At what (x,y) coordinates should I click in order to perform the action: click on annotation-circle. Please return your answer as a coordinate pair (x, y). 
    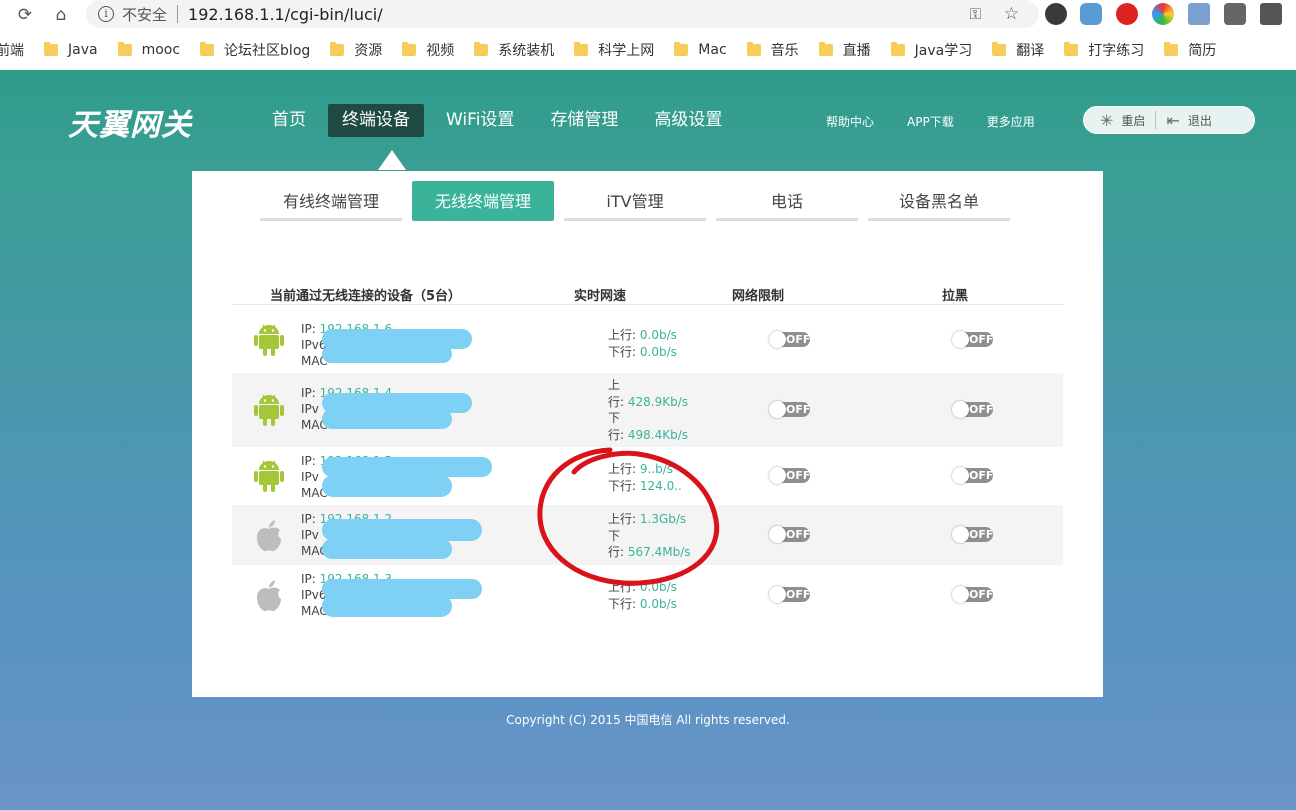
    Looking at the image, I should click on (628, 516).